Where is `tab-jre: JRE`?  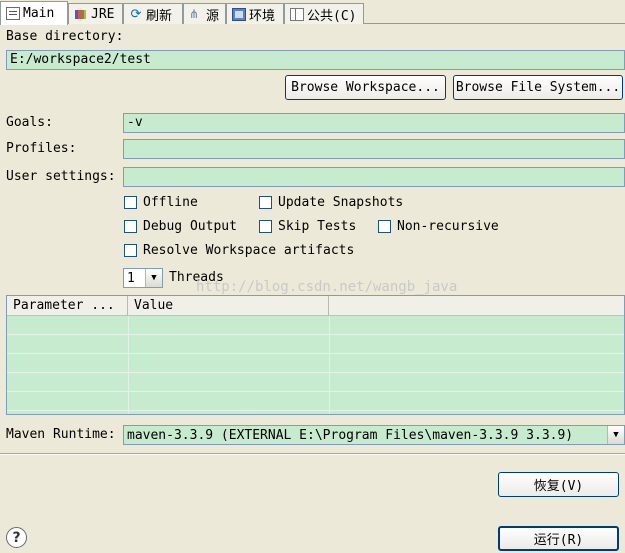 tab-jre: JRE is located at coordinates (95, 13).